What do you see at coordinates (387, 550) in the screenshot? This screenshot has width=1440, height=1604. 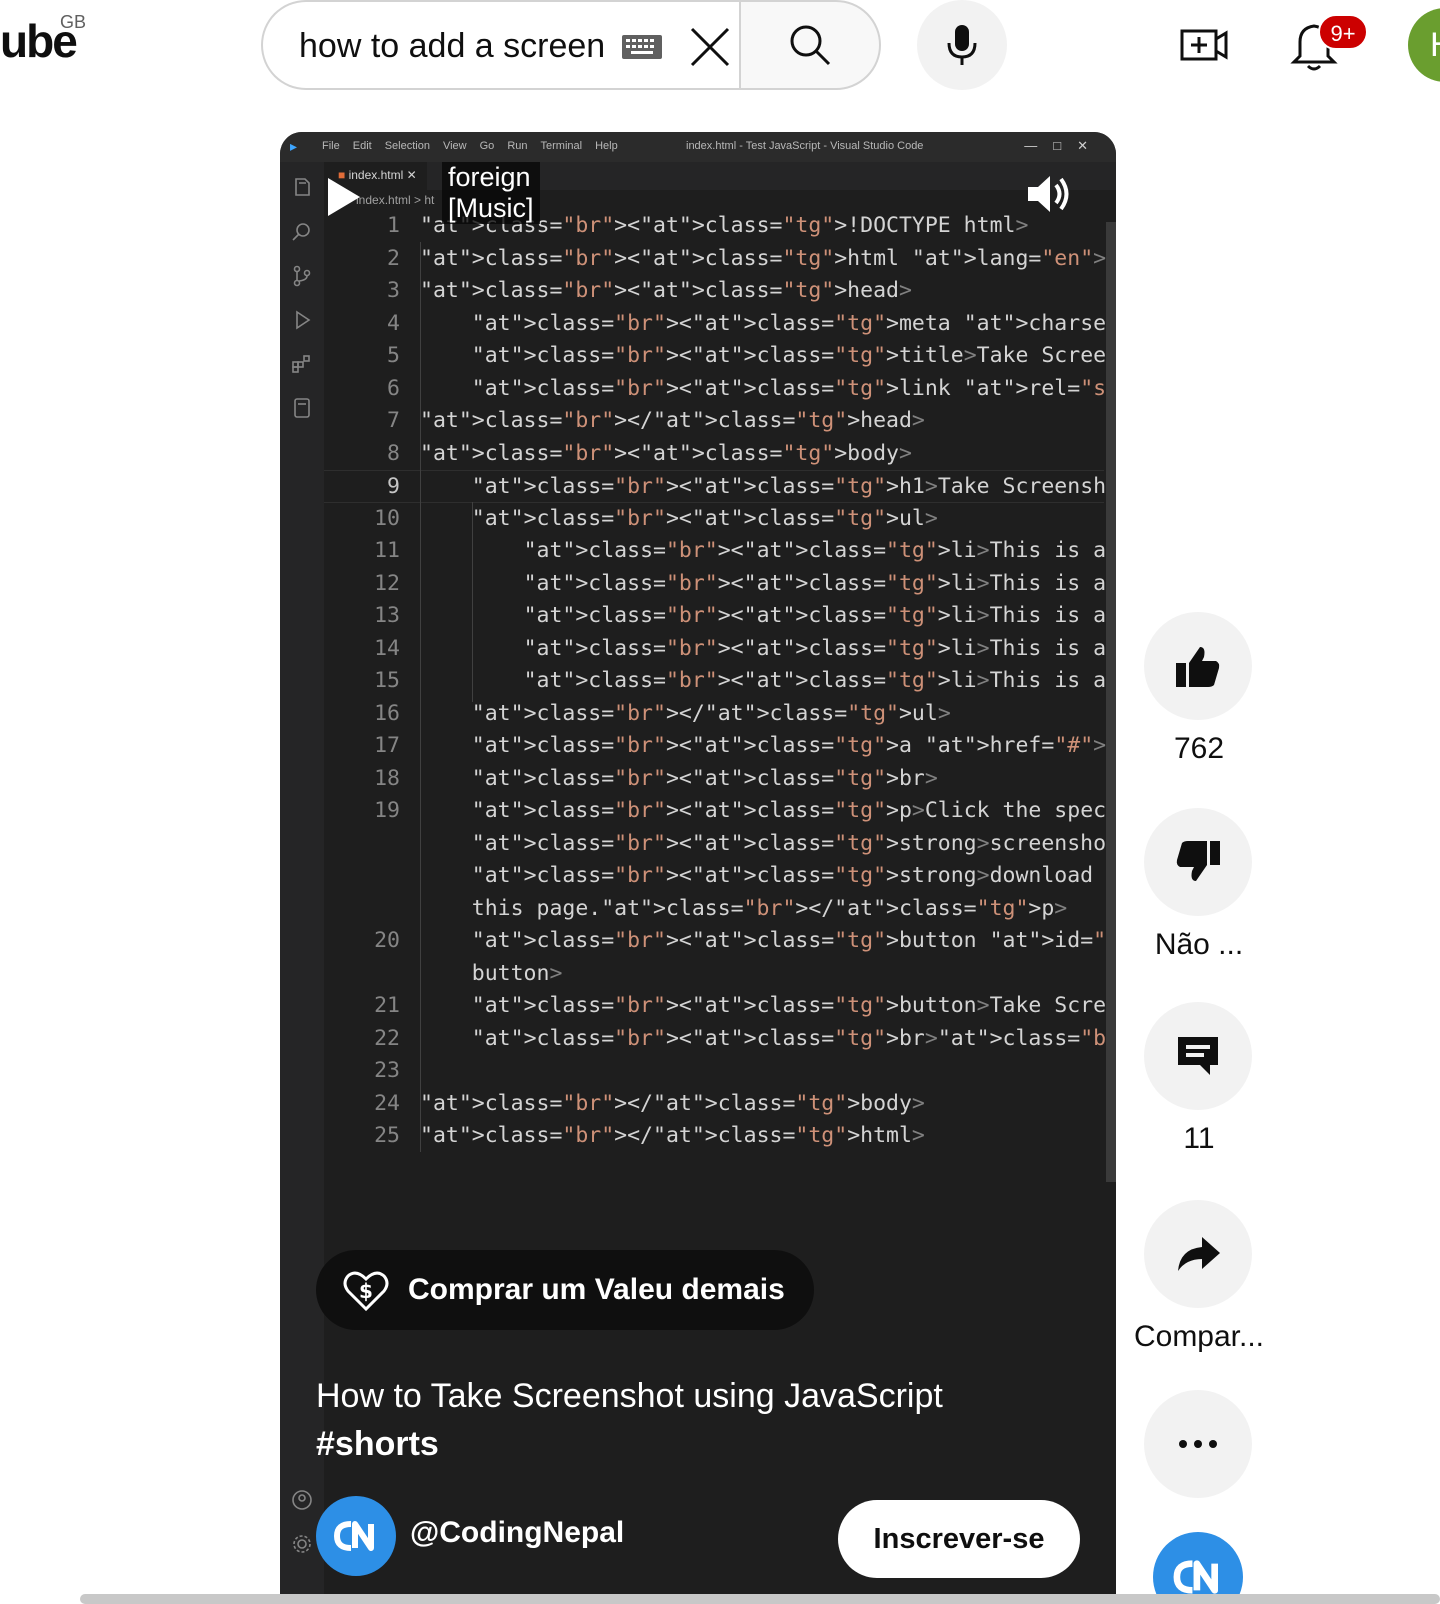 I see `line-number: 11` at bounding box center [387, 550].